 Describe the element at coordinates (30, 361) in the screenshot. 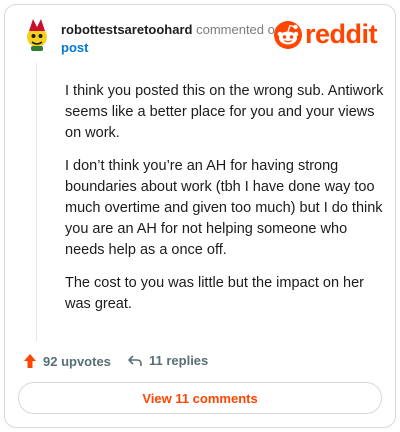

I see `upvote-arrow-icon` at that location.